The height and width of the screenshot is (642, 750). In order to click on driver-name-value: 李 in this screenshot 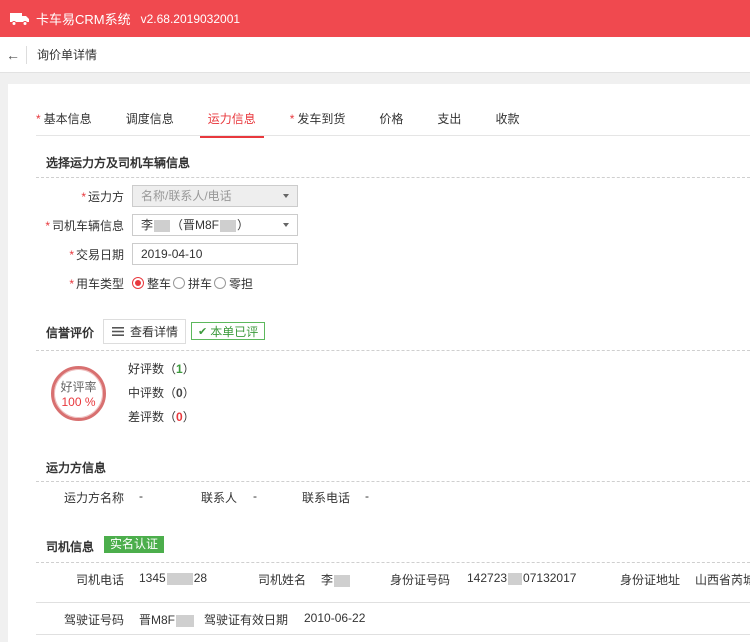, I will do `click(336, 579)`.